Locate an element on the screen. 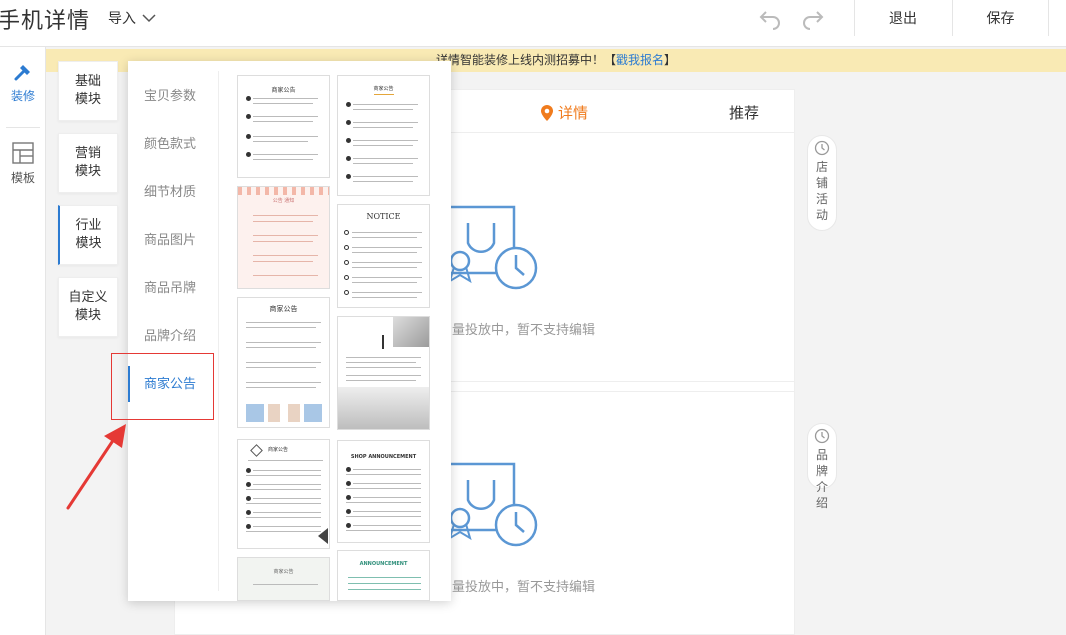 The height and width of the screenshot is (635, 1066). module-tab-marketing: 营销 模块 is located at coordinates (88, 163).